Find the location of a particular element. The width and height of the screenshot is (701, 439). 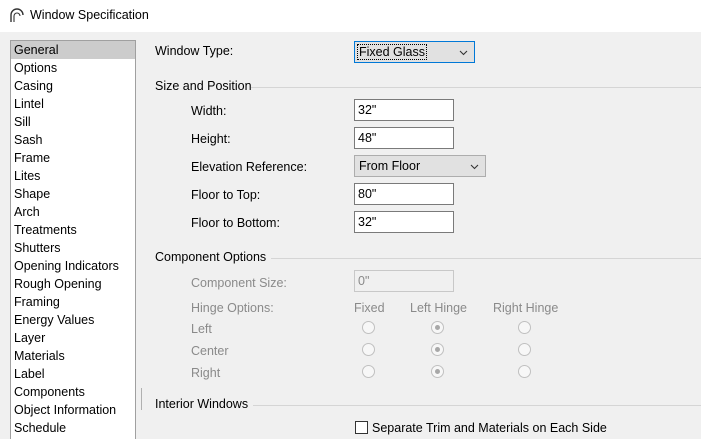

center-fixed-radio is located at coordinates (368, 349).